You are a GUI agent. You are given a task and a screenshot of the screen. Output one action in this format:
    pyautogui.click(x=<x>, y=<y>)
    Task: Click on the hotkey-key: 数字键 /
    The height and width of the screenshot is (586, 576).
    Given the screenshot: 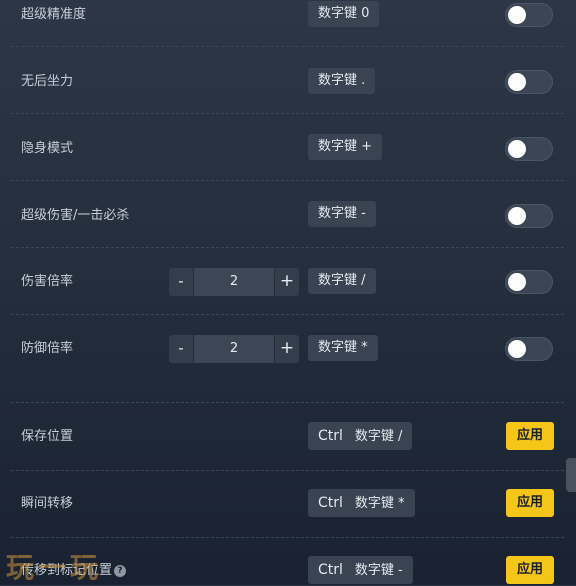 What is the action you would take?
    pyautogui.click(x=378, y=436)
    